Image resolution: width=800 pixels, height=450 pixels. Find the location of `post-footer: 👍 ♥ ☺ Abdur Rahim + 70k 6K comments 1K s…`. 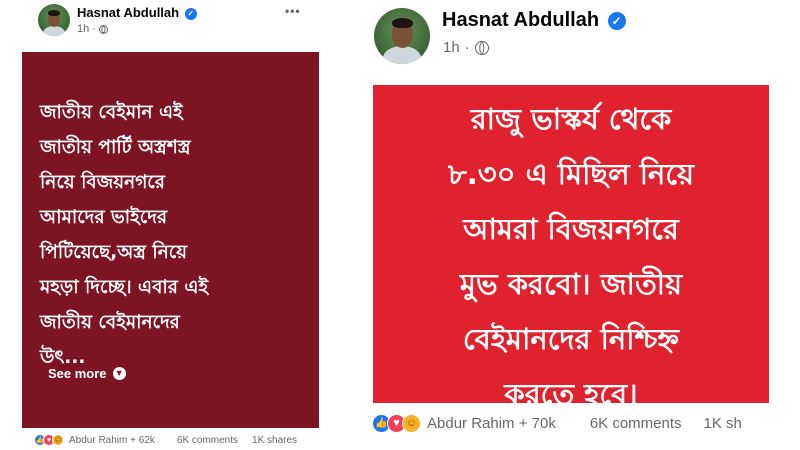

post-footer: 👍 ♥ ☺ Abdur Rahim + 70k 6K comments 1K s… is located at coordinates (557, 423).